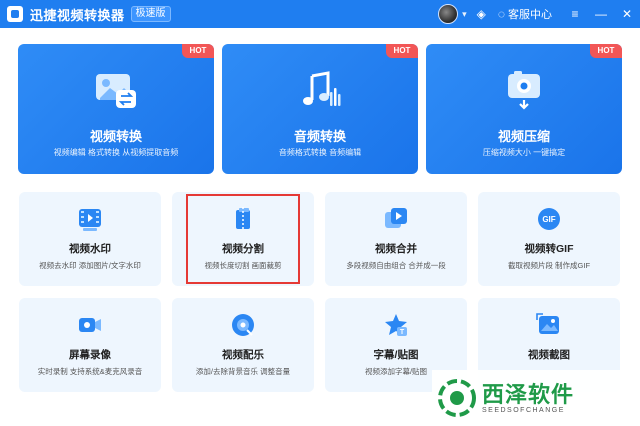  I want to click on site-watermark: 西泽软件 SEEDSOFCHANGE, so click(536, 398).